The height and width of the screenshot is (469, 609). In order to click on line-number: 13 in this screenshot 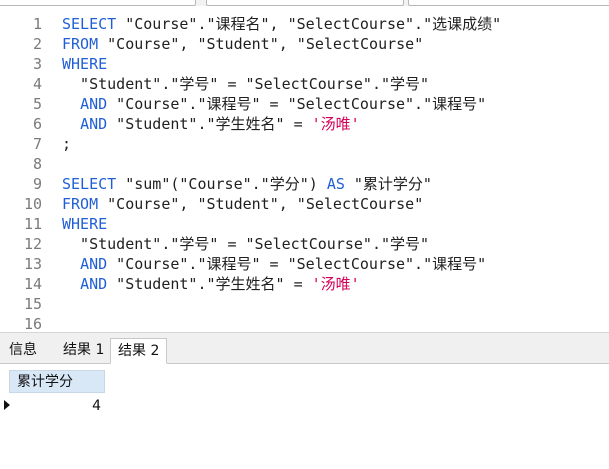, I will do `click(32, 264)`.